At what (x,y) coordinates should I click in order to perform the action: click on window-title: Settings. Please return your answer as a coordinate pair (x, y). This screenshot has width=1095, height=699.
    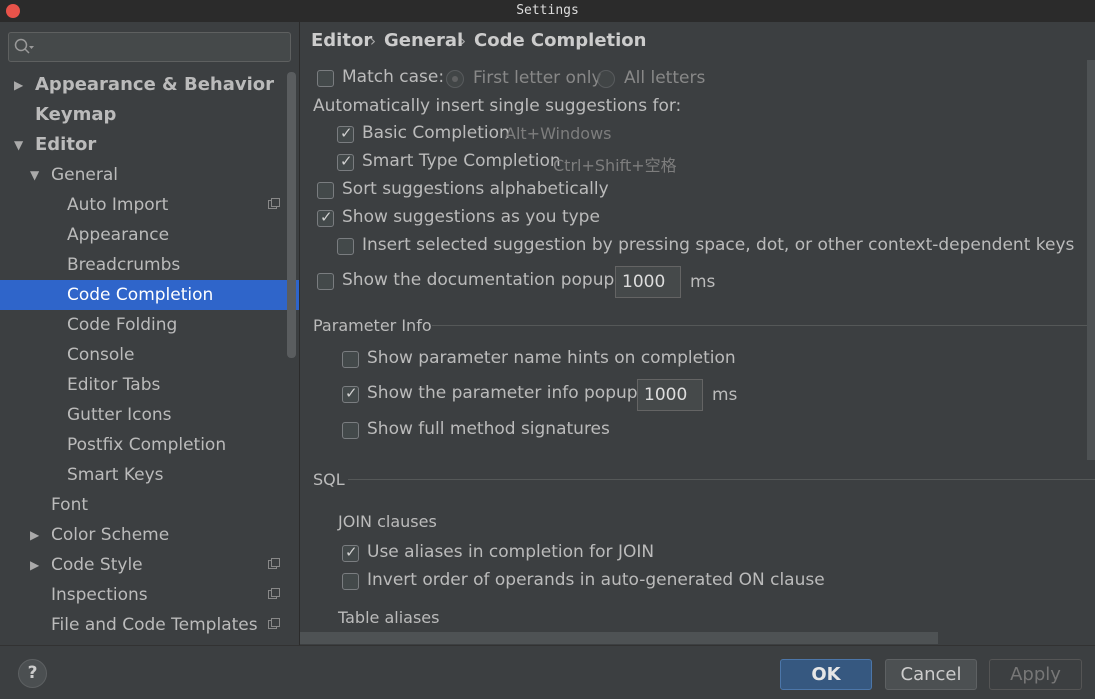
    Looking at the image, I should click on (547, 10).